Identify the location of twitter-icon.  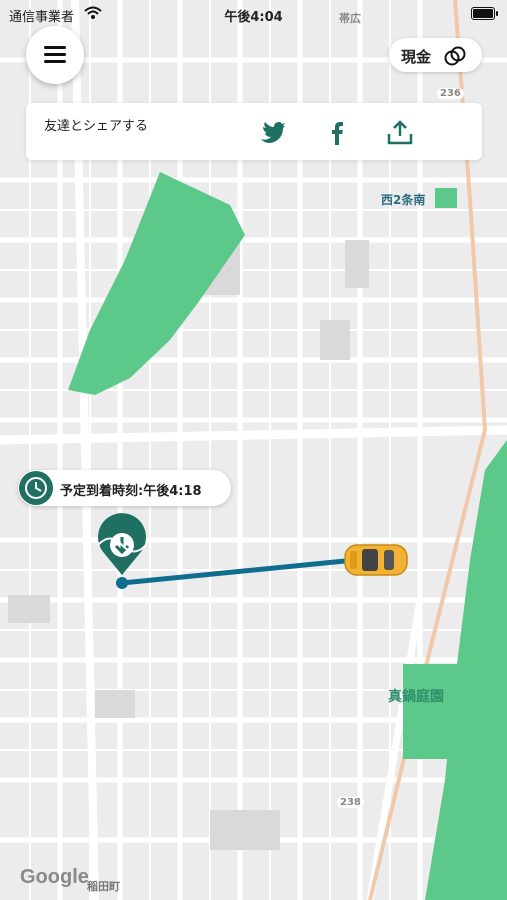
(273, 132).